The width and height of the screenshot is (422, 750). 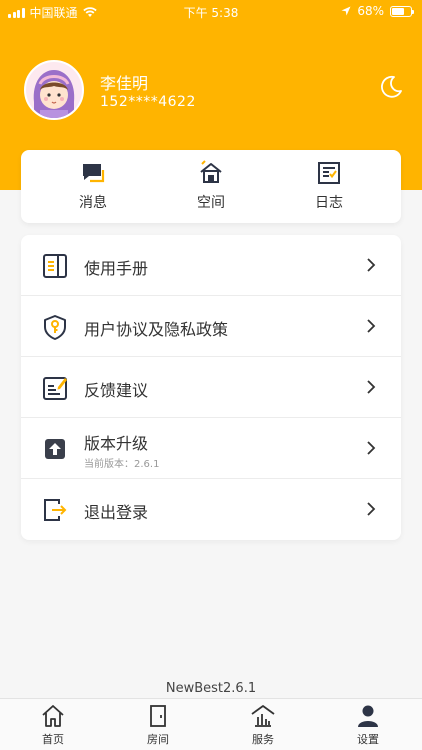 I want to click on service-icon, so click(x=263, y=716).